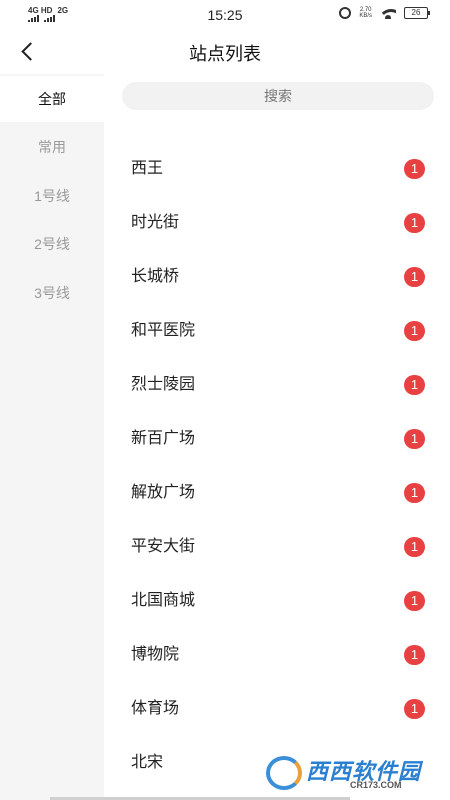  What do you see at coordinates (155, 276) in the screenshot?
I see `station-name: 长城桥` at bounding box center [155, 276].